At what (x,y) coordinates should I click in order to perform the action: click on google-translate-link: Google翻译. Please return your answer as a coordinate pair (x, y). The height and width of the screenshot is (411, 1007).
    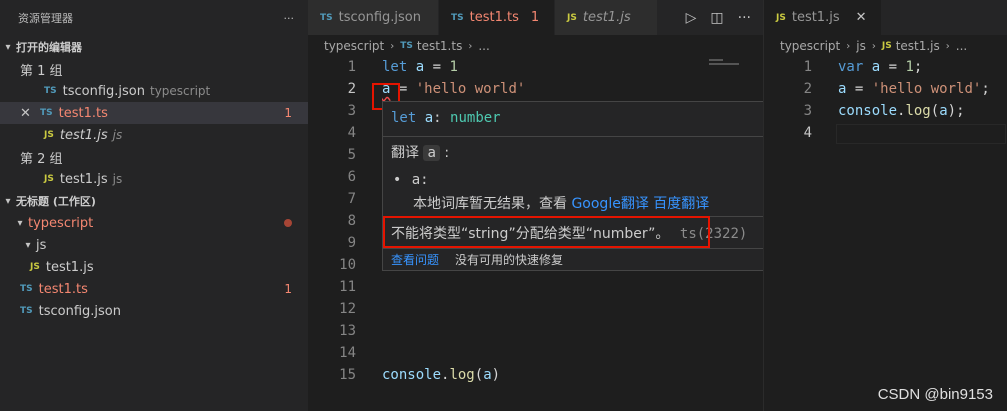
    Looking at the image, I should click on (609, 204).